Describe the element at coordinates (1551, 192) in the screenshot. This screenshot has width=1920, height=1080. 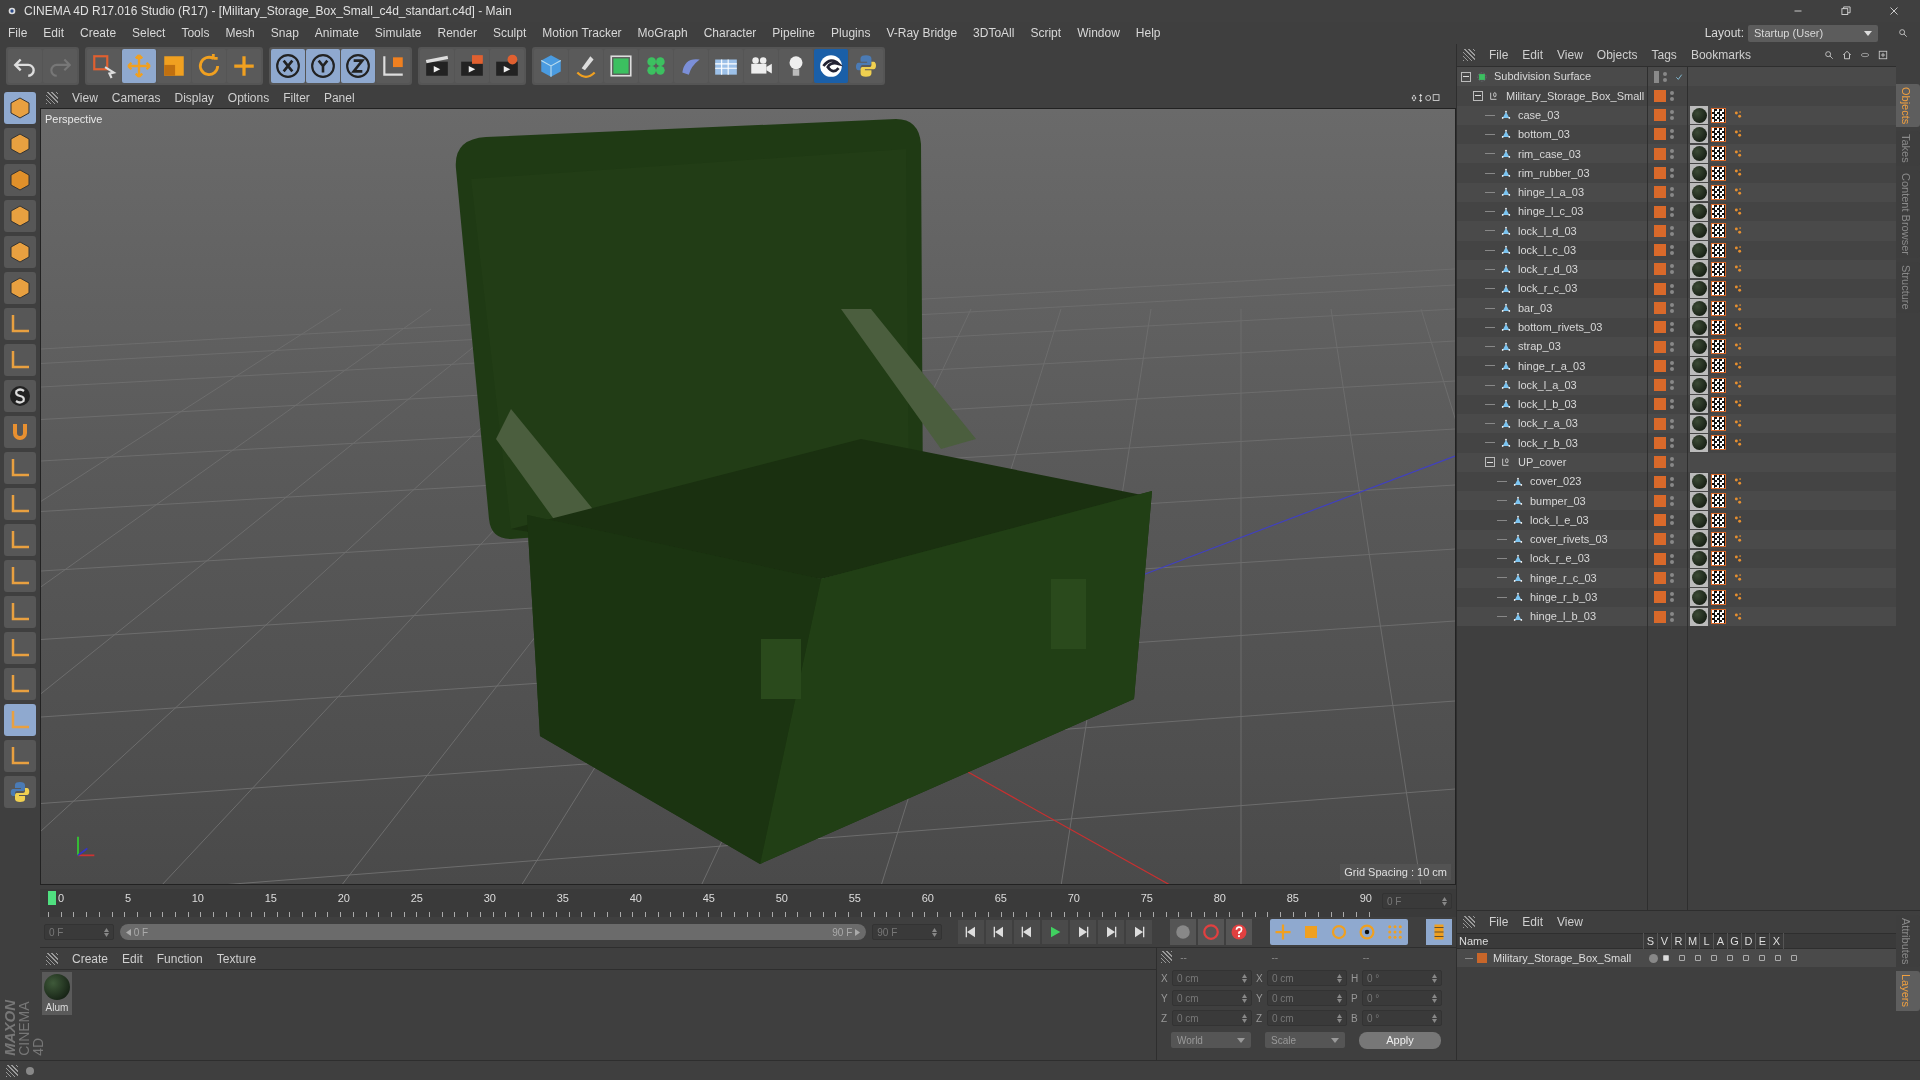
I see `object-name: hinge_l_a_03` at that location.